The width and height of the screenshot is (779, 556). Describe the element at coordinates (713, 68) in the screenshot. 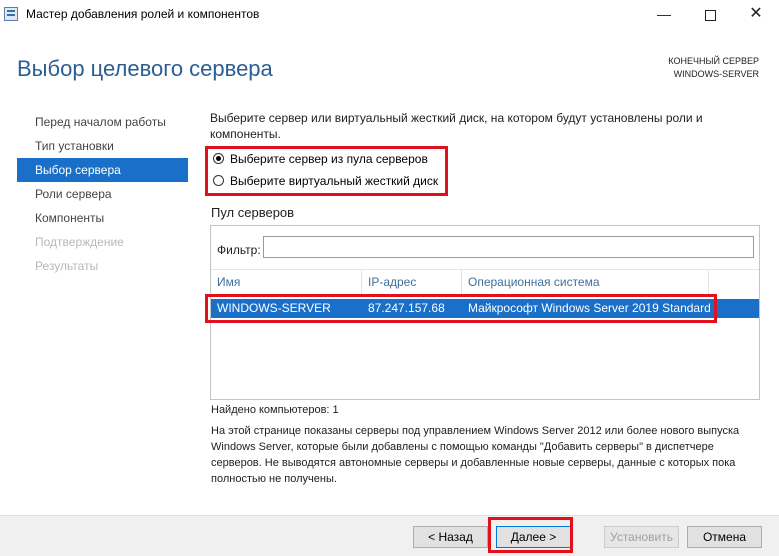

I see `destination-server-info: КОНЕЧНЫЙ СЕРВЕР WINDOWS-SERVER` at that location.